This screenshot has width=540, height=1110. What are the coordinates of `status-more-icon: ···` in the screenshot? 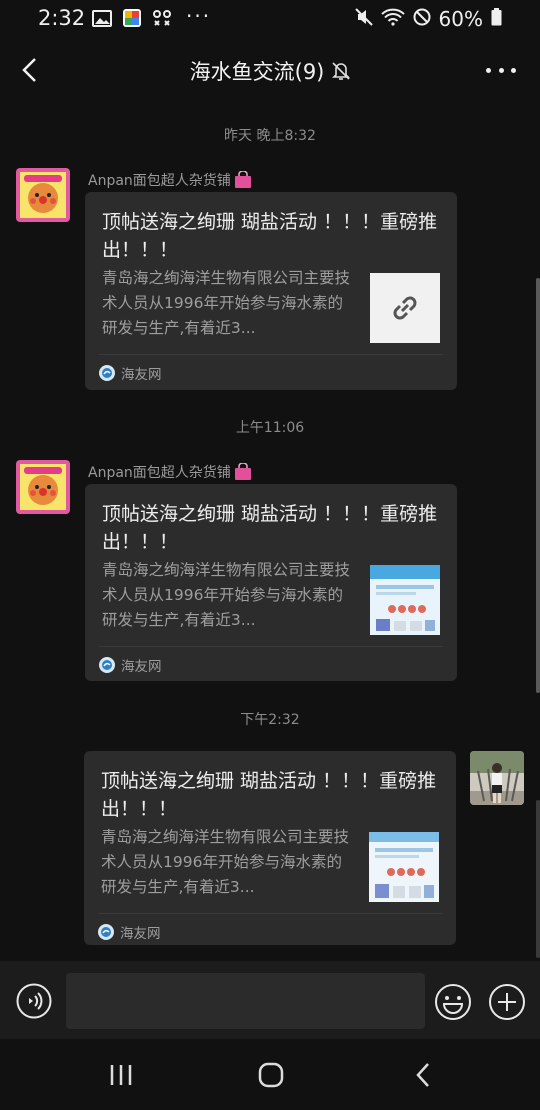 It's located at (199, 16).